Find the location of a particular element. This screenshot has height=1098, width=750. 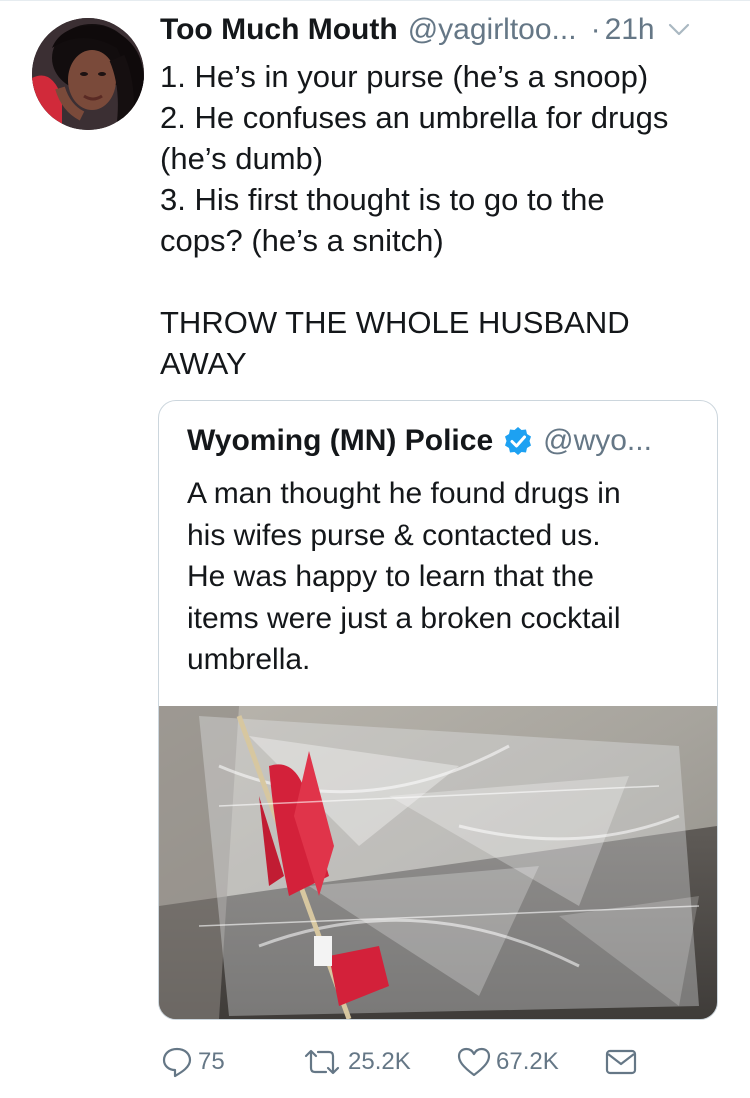

like-button: 67.2K is located at coordinates (507, 1062).